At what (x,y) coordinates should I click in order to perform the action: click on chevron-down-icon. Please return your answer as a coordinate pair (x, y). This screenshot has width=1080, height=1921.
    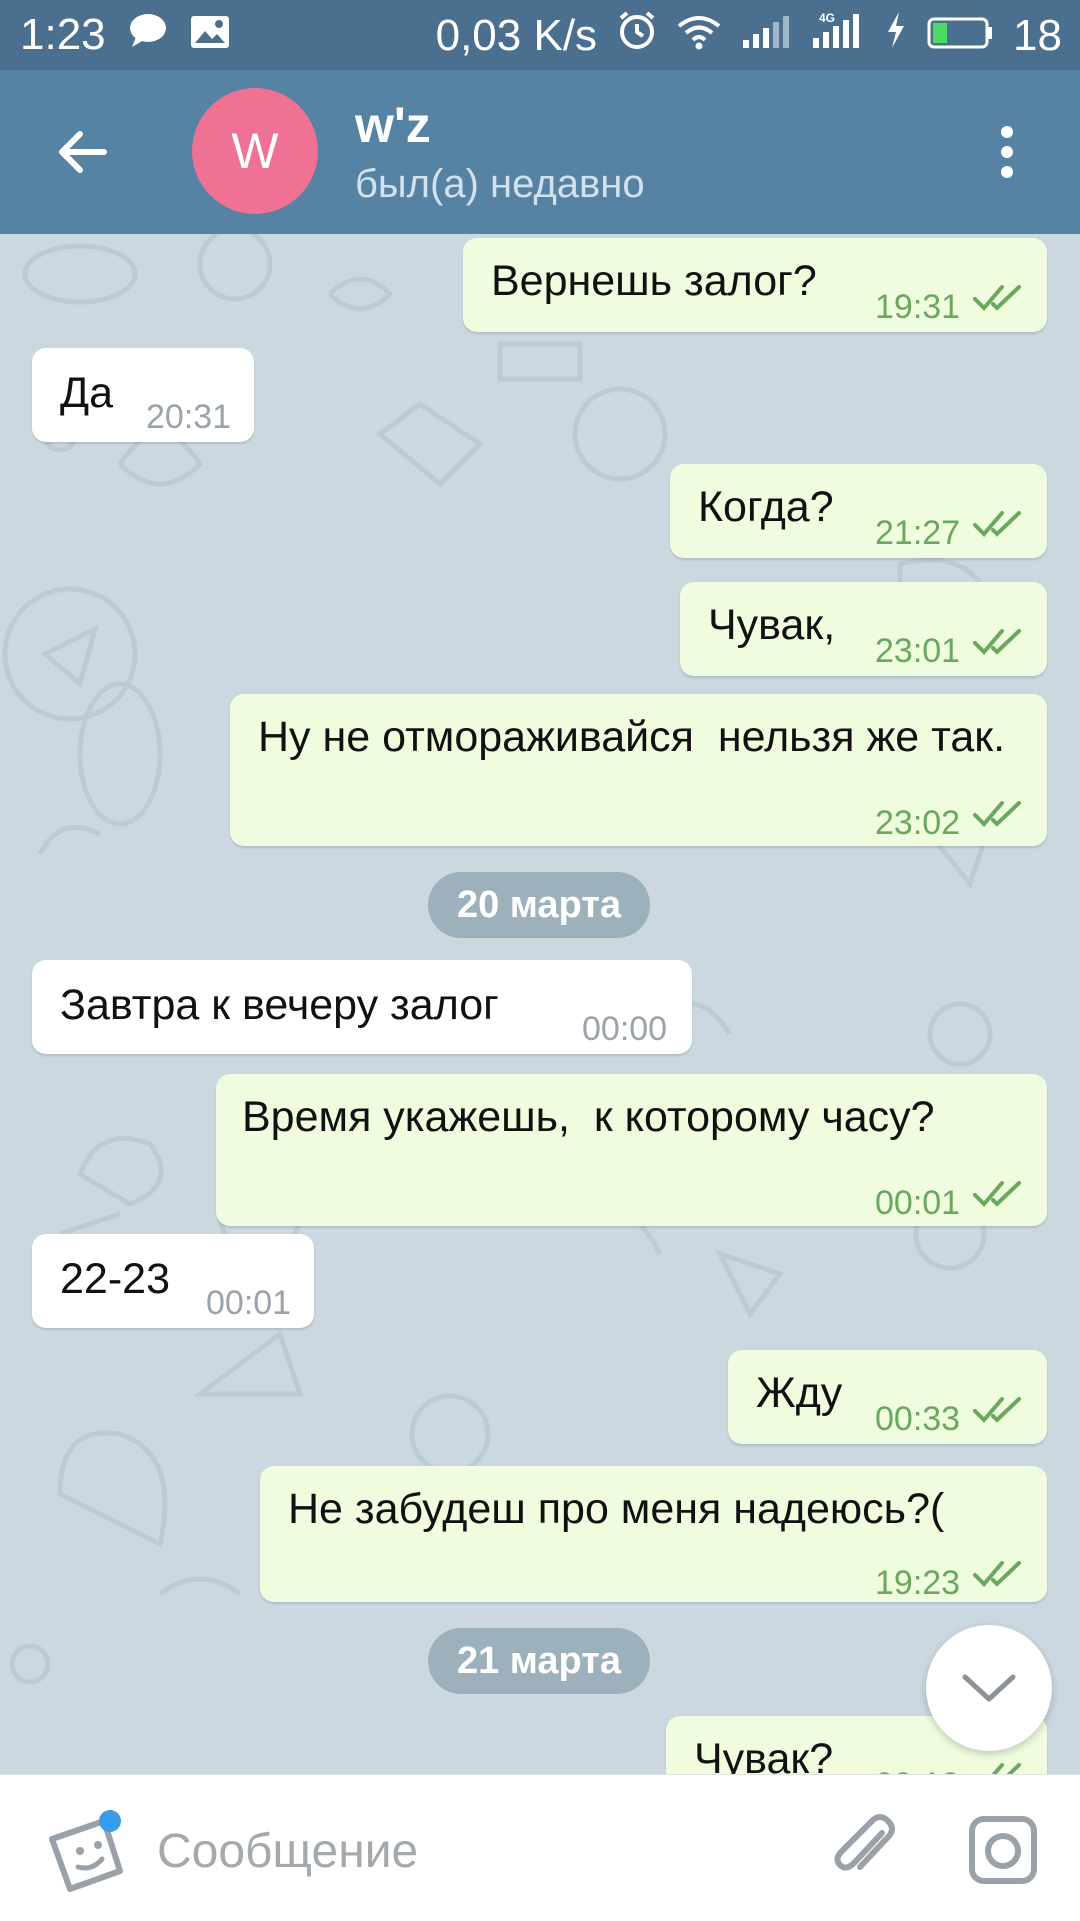
    Looking at the image, I should click on (989, 1688).